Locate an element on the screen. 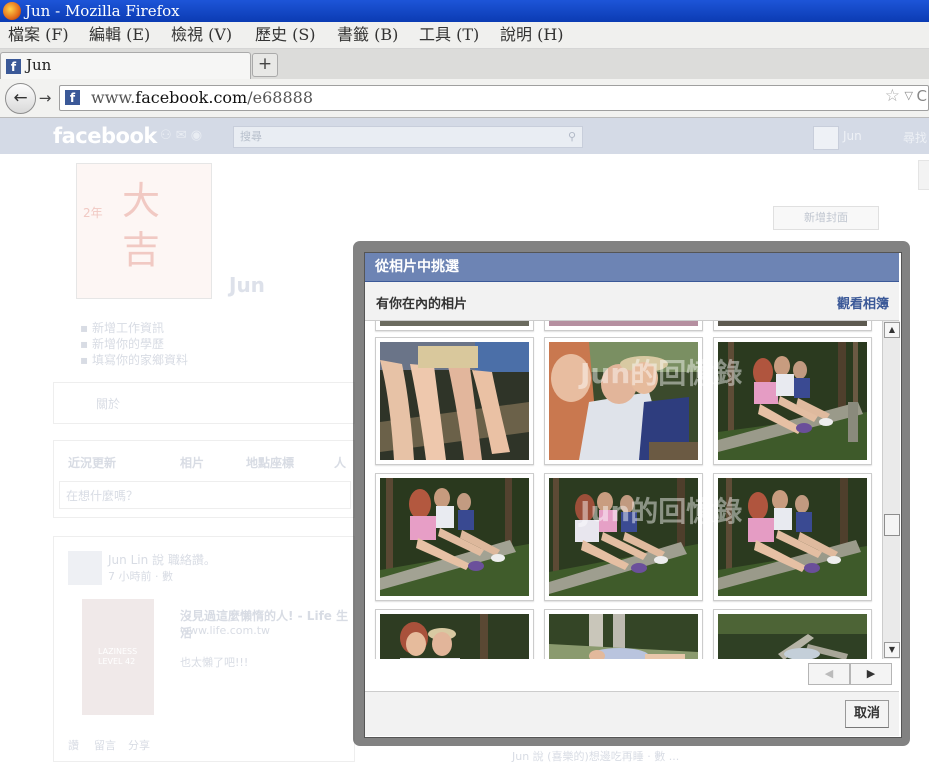 Image resolution: width=929 pixels, height=764 pixels. composer-tab-photo: 相片 is located at coordinates (192, 462).